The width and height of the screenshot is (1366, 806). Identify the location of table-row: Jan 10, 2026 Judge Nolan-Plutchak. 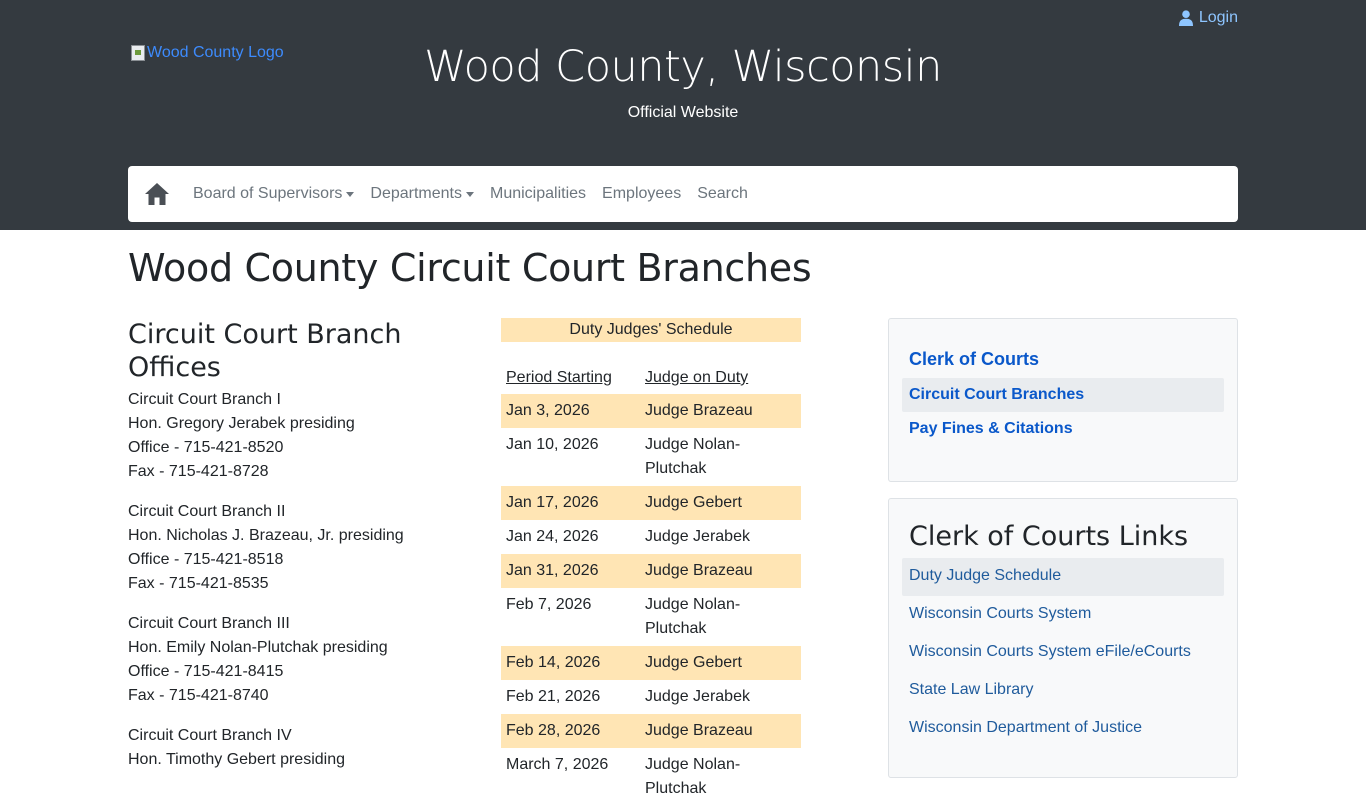
(651, 457).